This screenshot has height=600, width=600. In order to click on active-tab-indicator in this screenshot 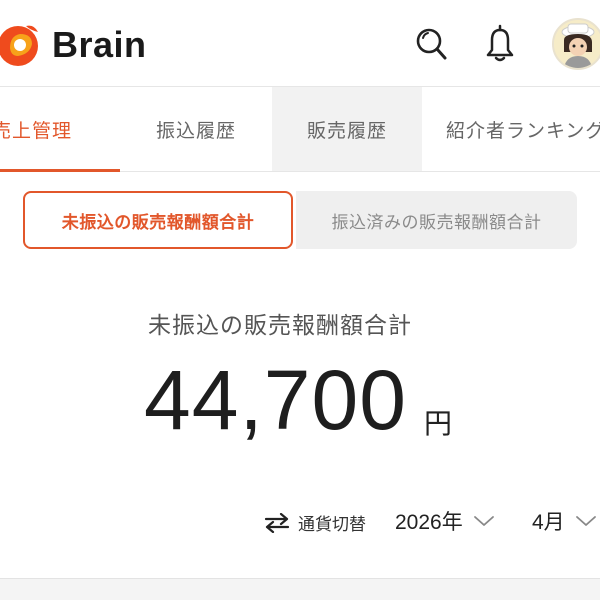, I will do `click(60, 170)`.